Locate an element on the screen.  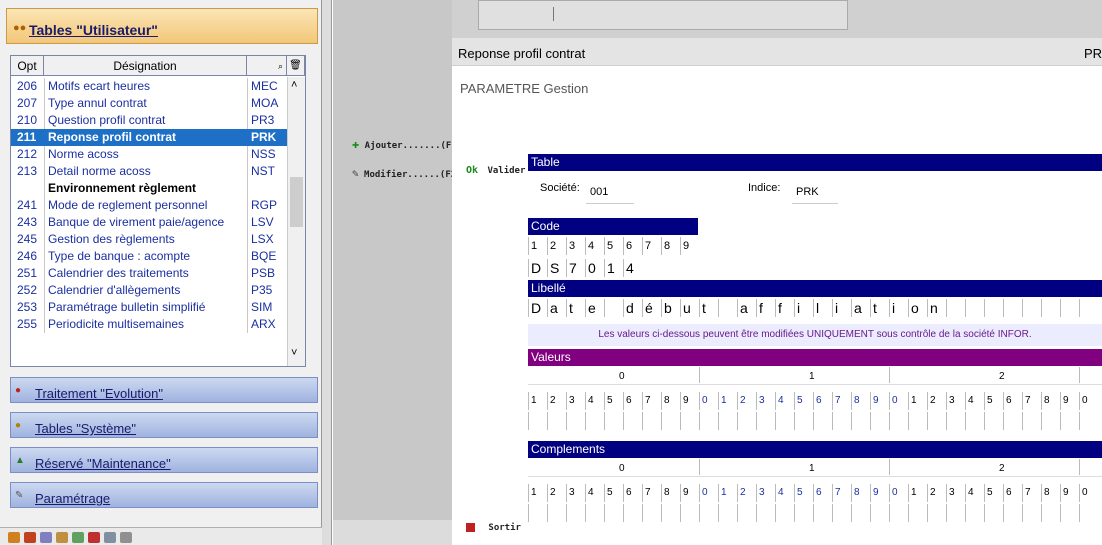
add-button: ✚ Ajouter.......(F6) is located at coordinates (407, 144).